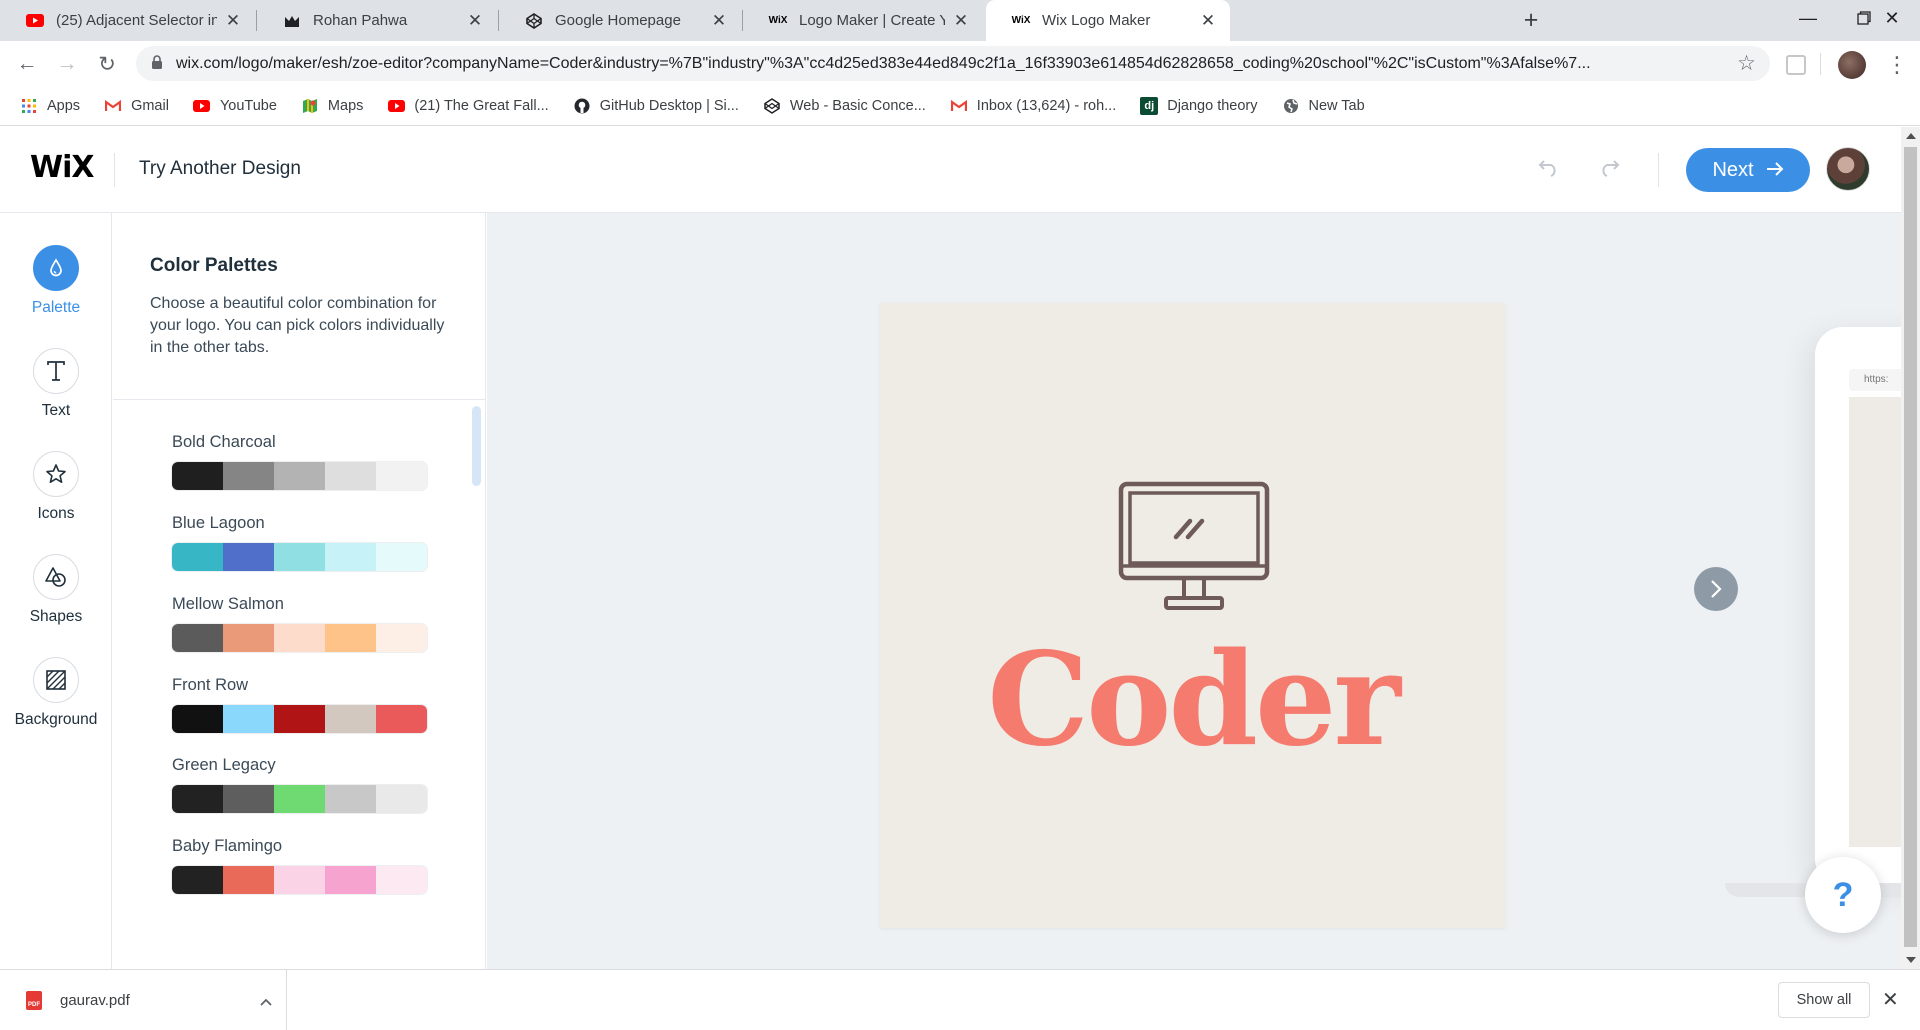 The height and width of the screenshot is (1030, 1920). What do you see at coordinates (228, 604) in the screenshot?
I see `palette-name: Mellow Salmon` at bounding box center [228, 604].